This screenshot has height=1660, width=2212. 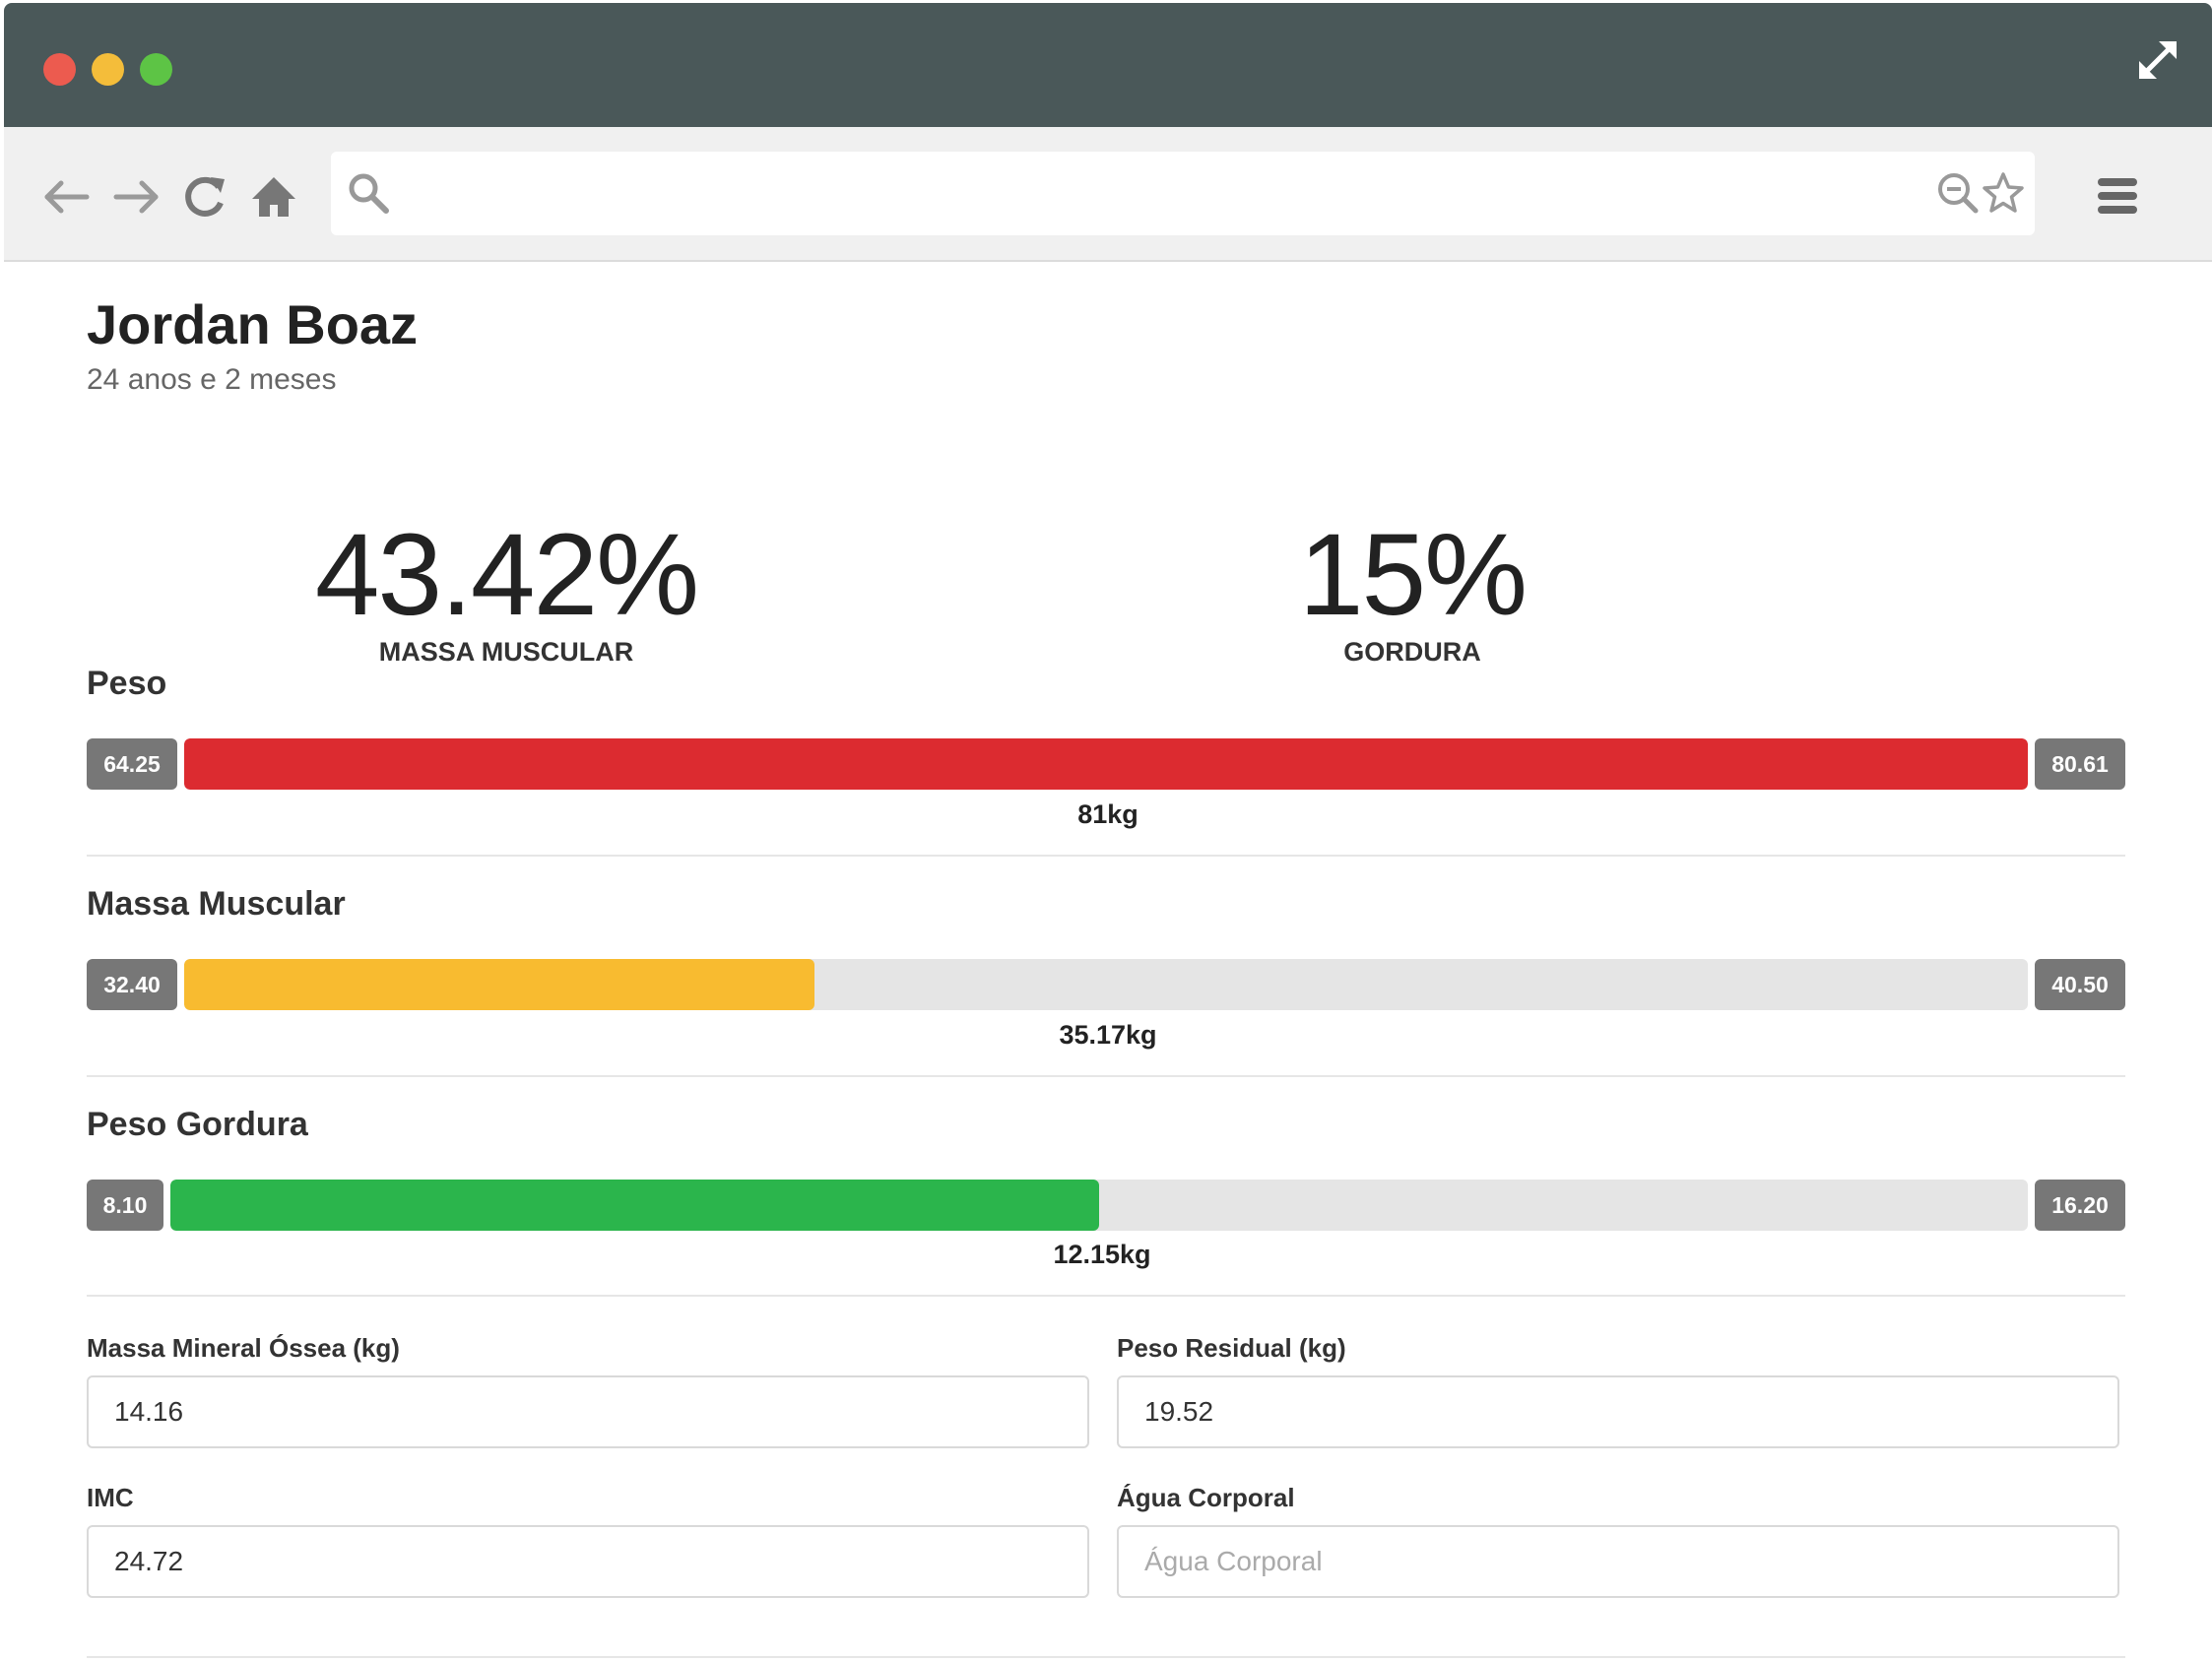 I want to click on massa-mineral-input, so click(x=588, y=1411).